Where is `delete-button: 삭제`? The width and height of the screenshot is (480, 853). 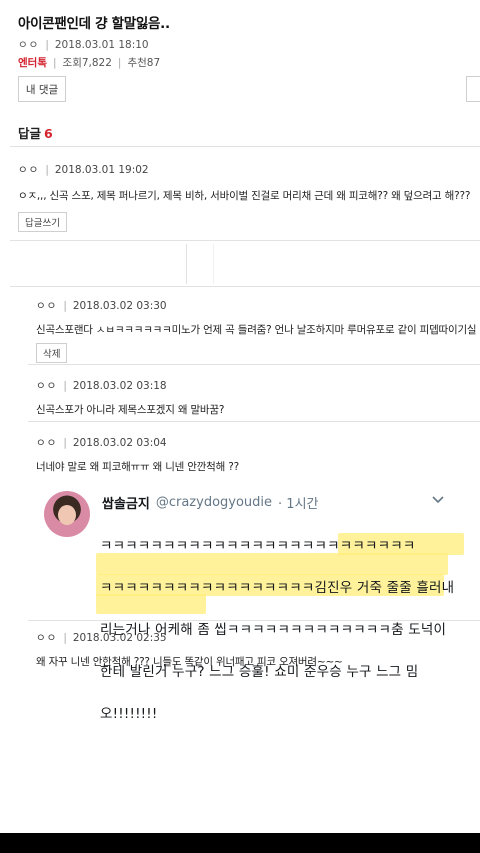
delete-button: 삭제 is located at coordinates (52, 353).